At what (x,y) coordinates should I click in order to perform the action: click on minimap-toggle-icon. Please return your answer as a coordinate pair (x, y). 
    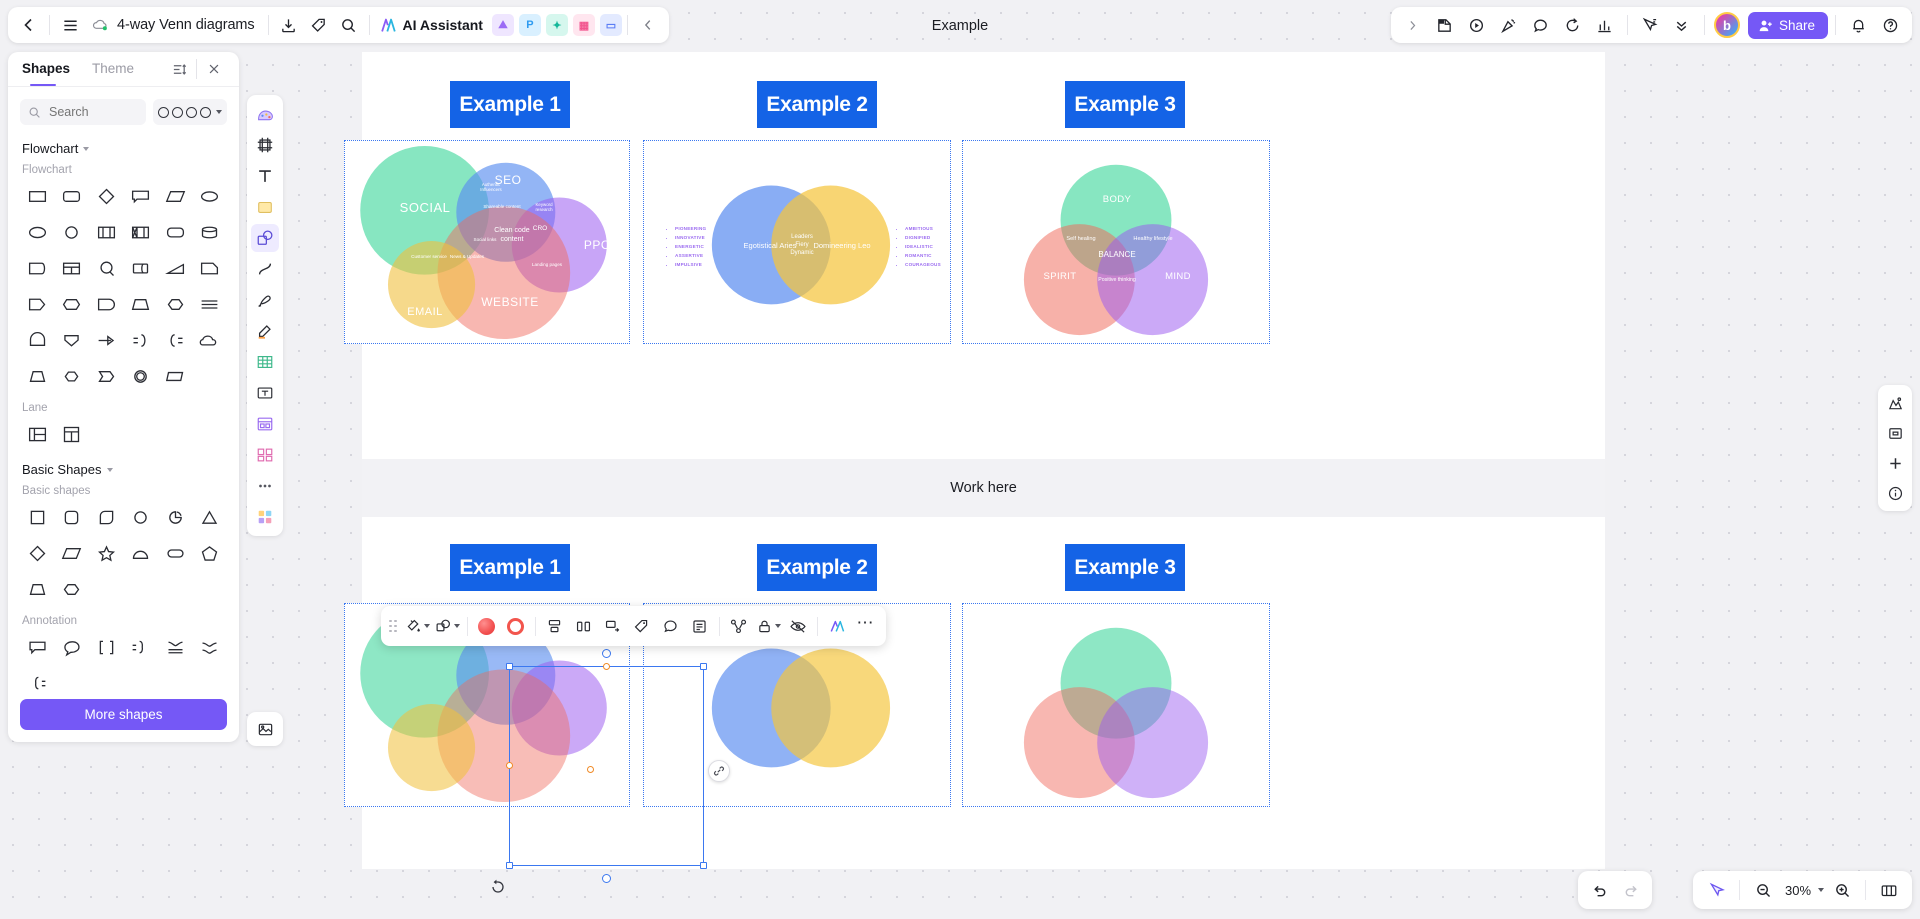
    Looking at the image, I should click on (1895, 403).